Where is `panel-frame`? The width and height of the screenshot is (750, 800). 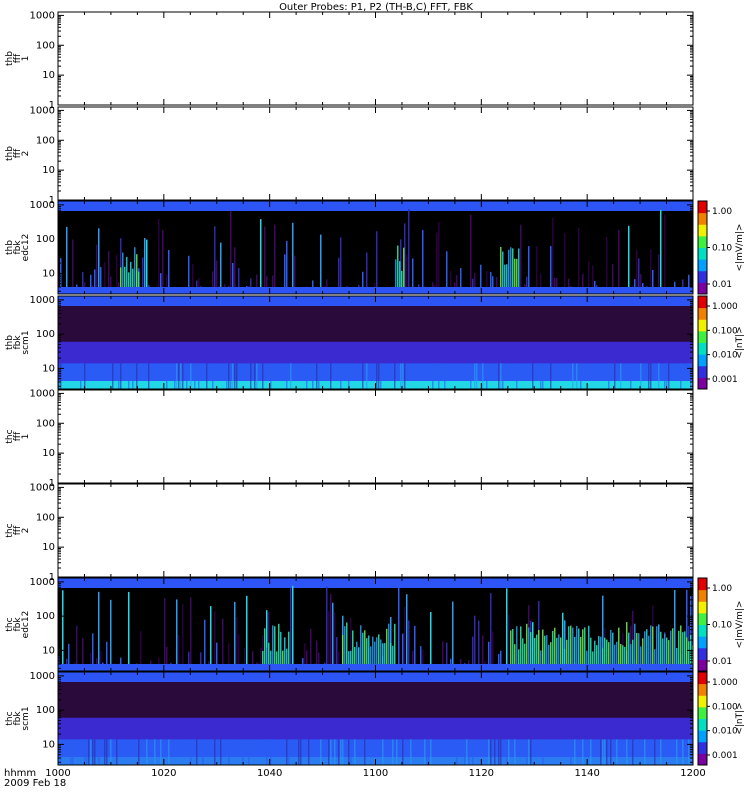
panel-frame is located at coordinates (375, 153).